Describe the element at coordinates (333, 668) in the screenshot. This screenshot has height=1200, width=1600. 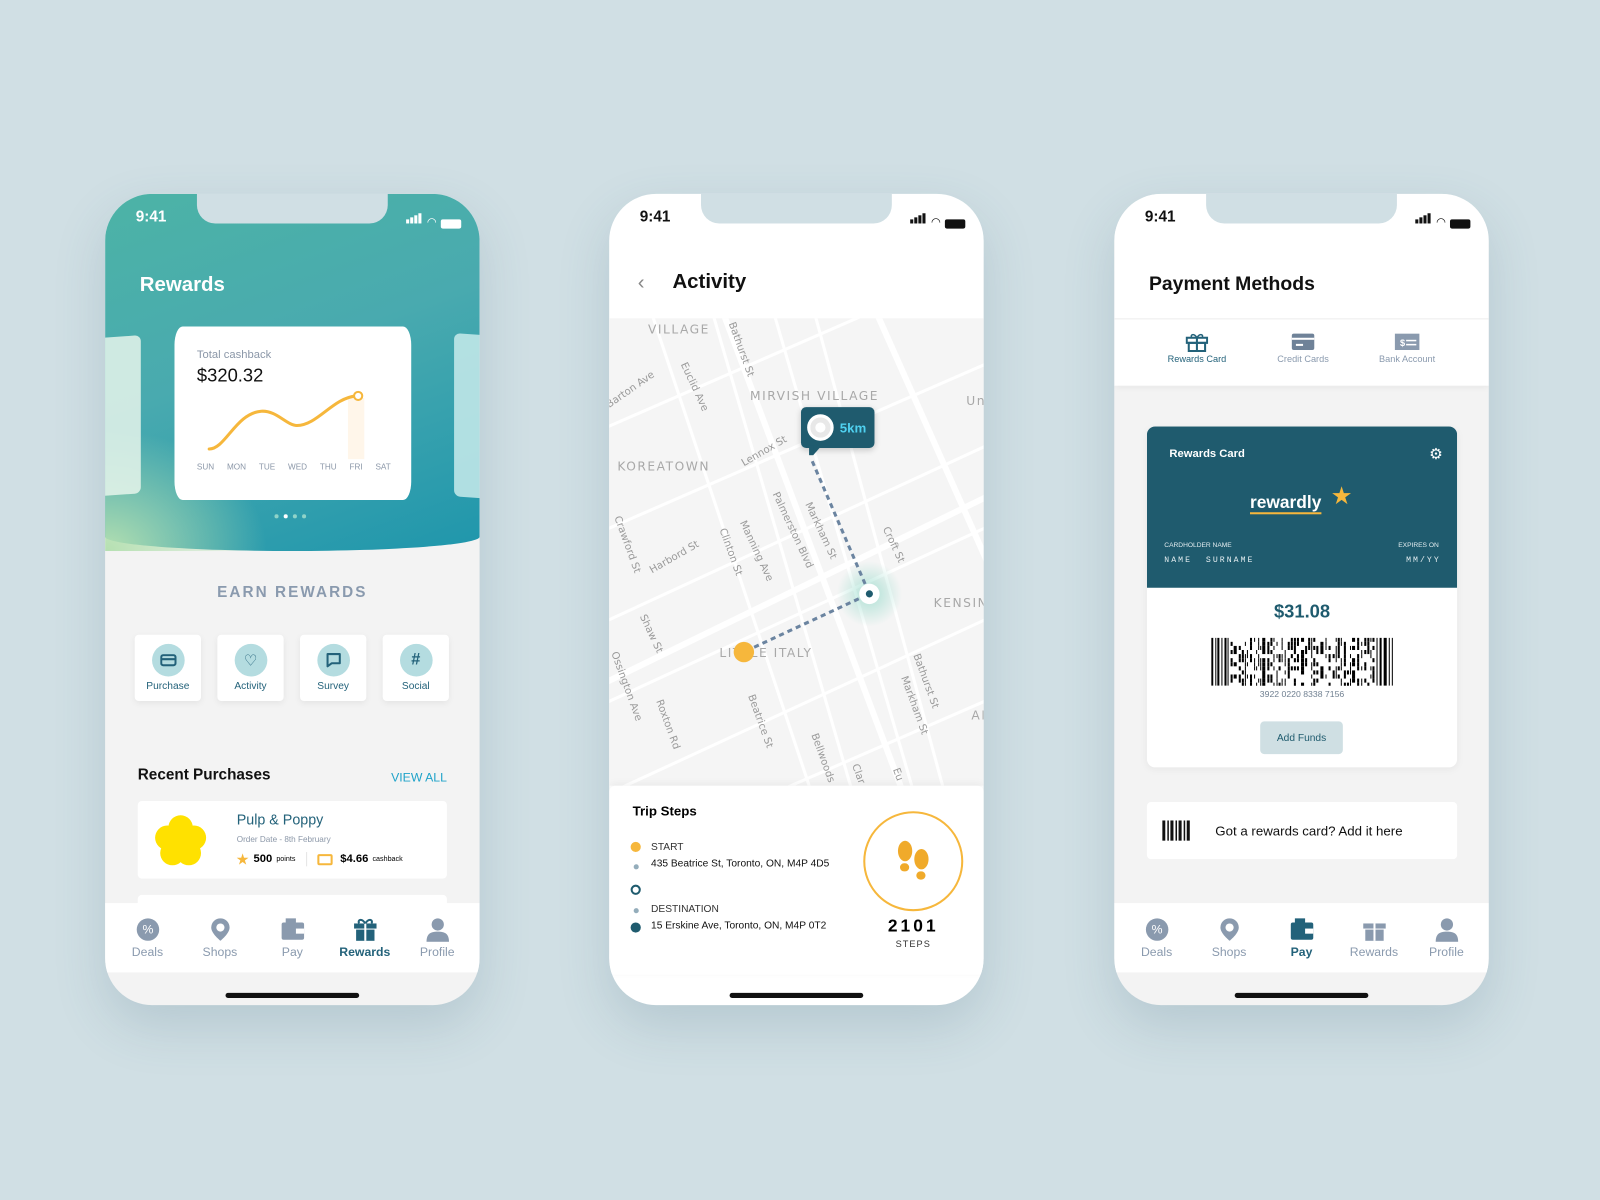
I see `earn-survey-tile: Survey` at that location.